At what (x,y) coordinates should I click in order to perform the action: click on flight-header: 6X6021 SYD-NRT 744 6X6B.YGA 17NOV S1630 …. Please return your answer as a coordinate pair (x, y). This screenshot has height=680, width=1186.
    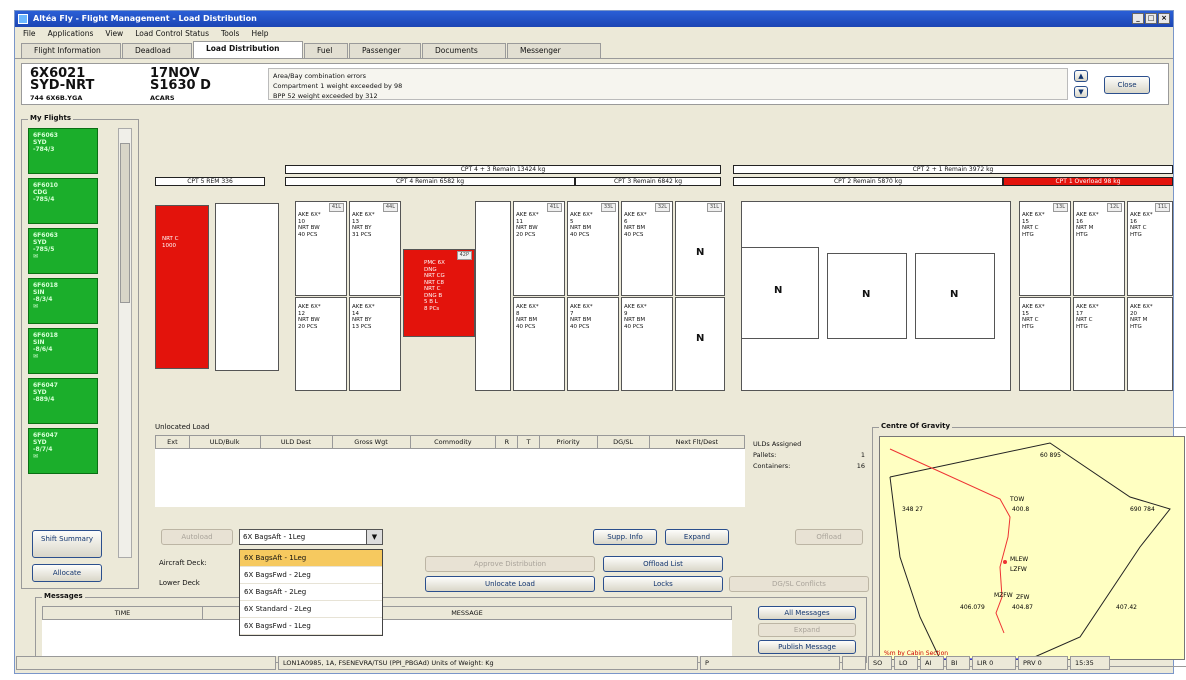
    Looking at the image, I should click on (595, 84).